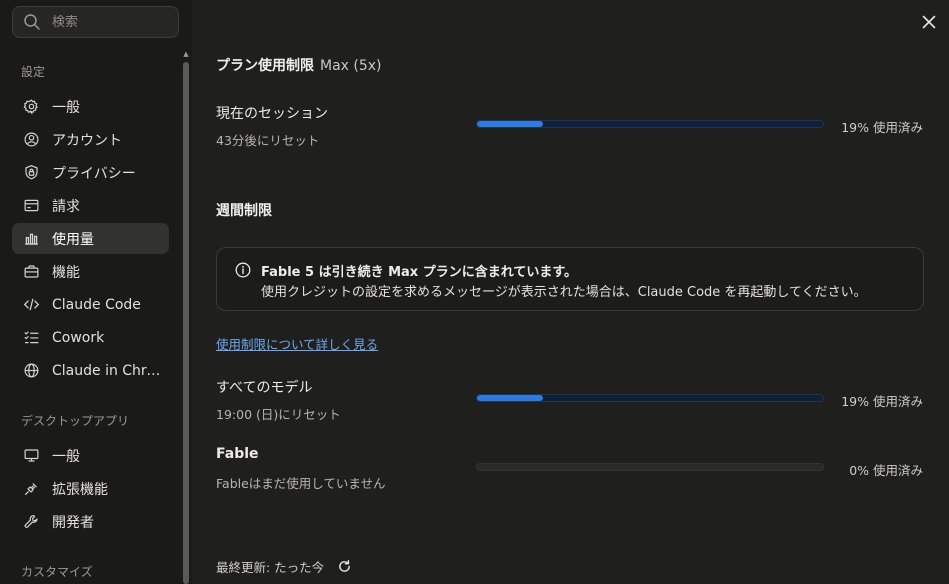  I want to click on search-box, so click(95, 22).